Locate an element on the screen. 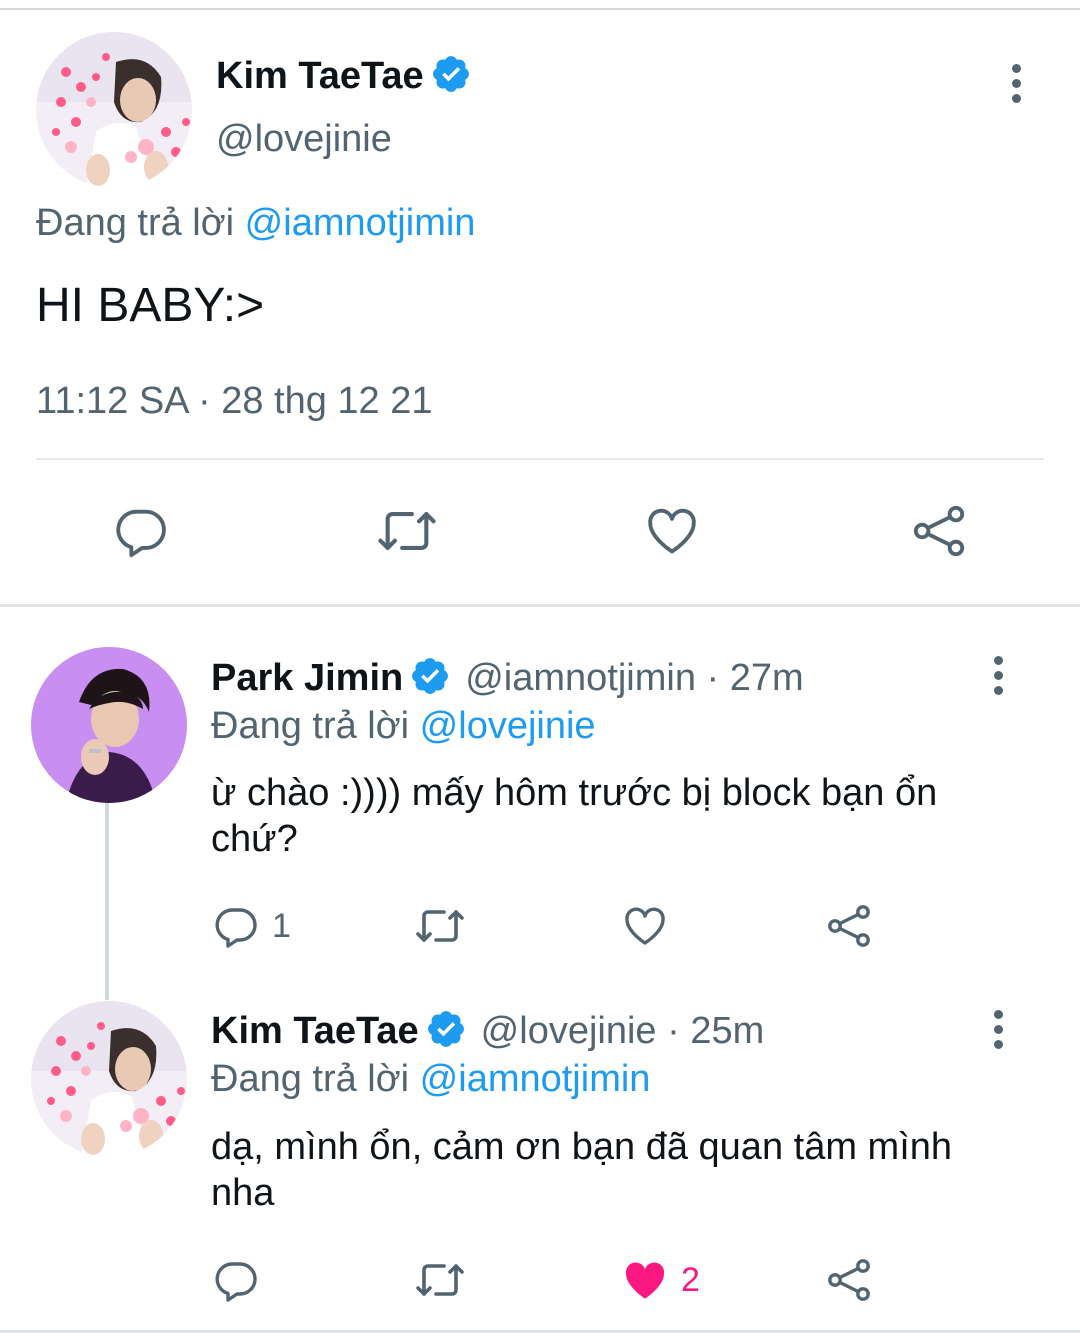 Image resolution: width=1080 pixels, height=1333 pixels. replying-to-link: @lovejinie is located at coordinates (508, 726).